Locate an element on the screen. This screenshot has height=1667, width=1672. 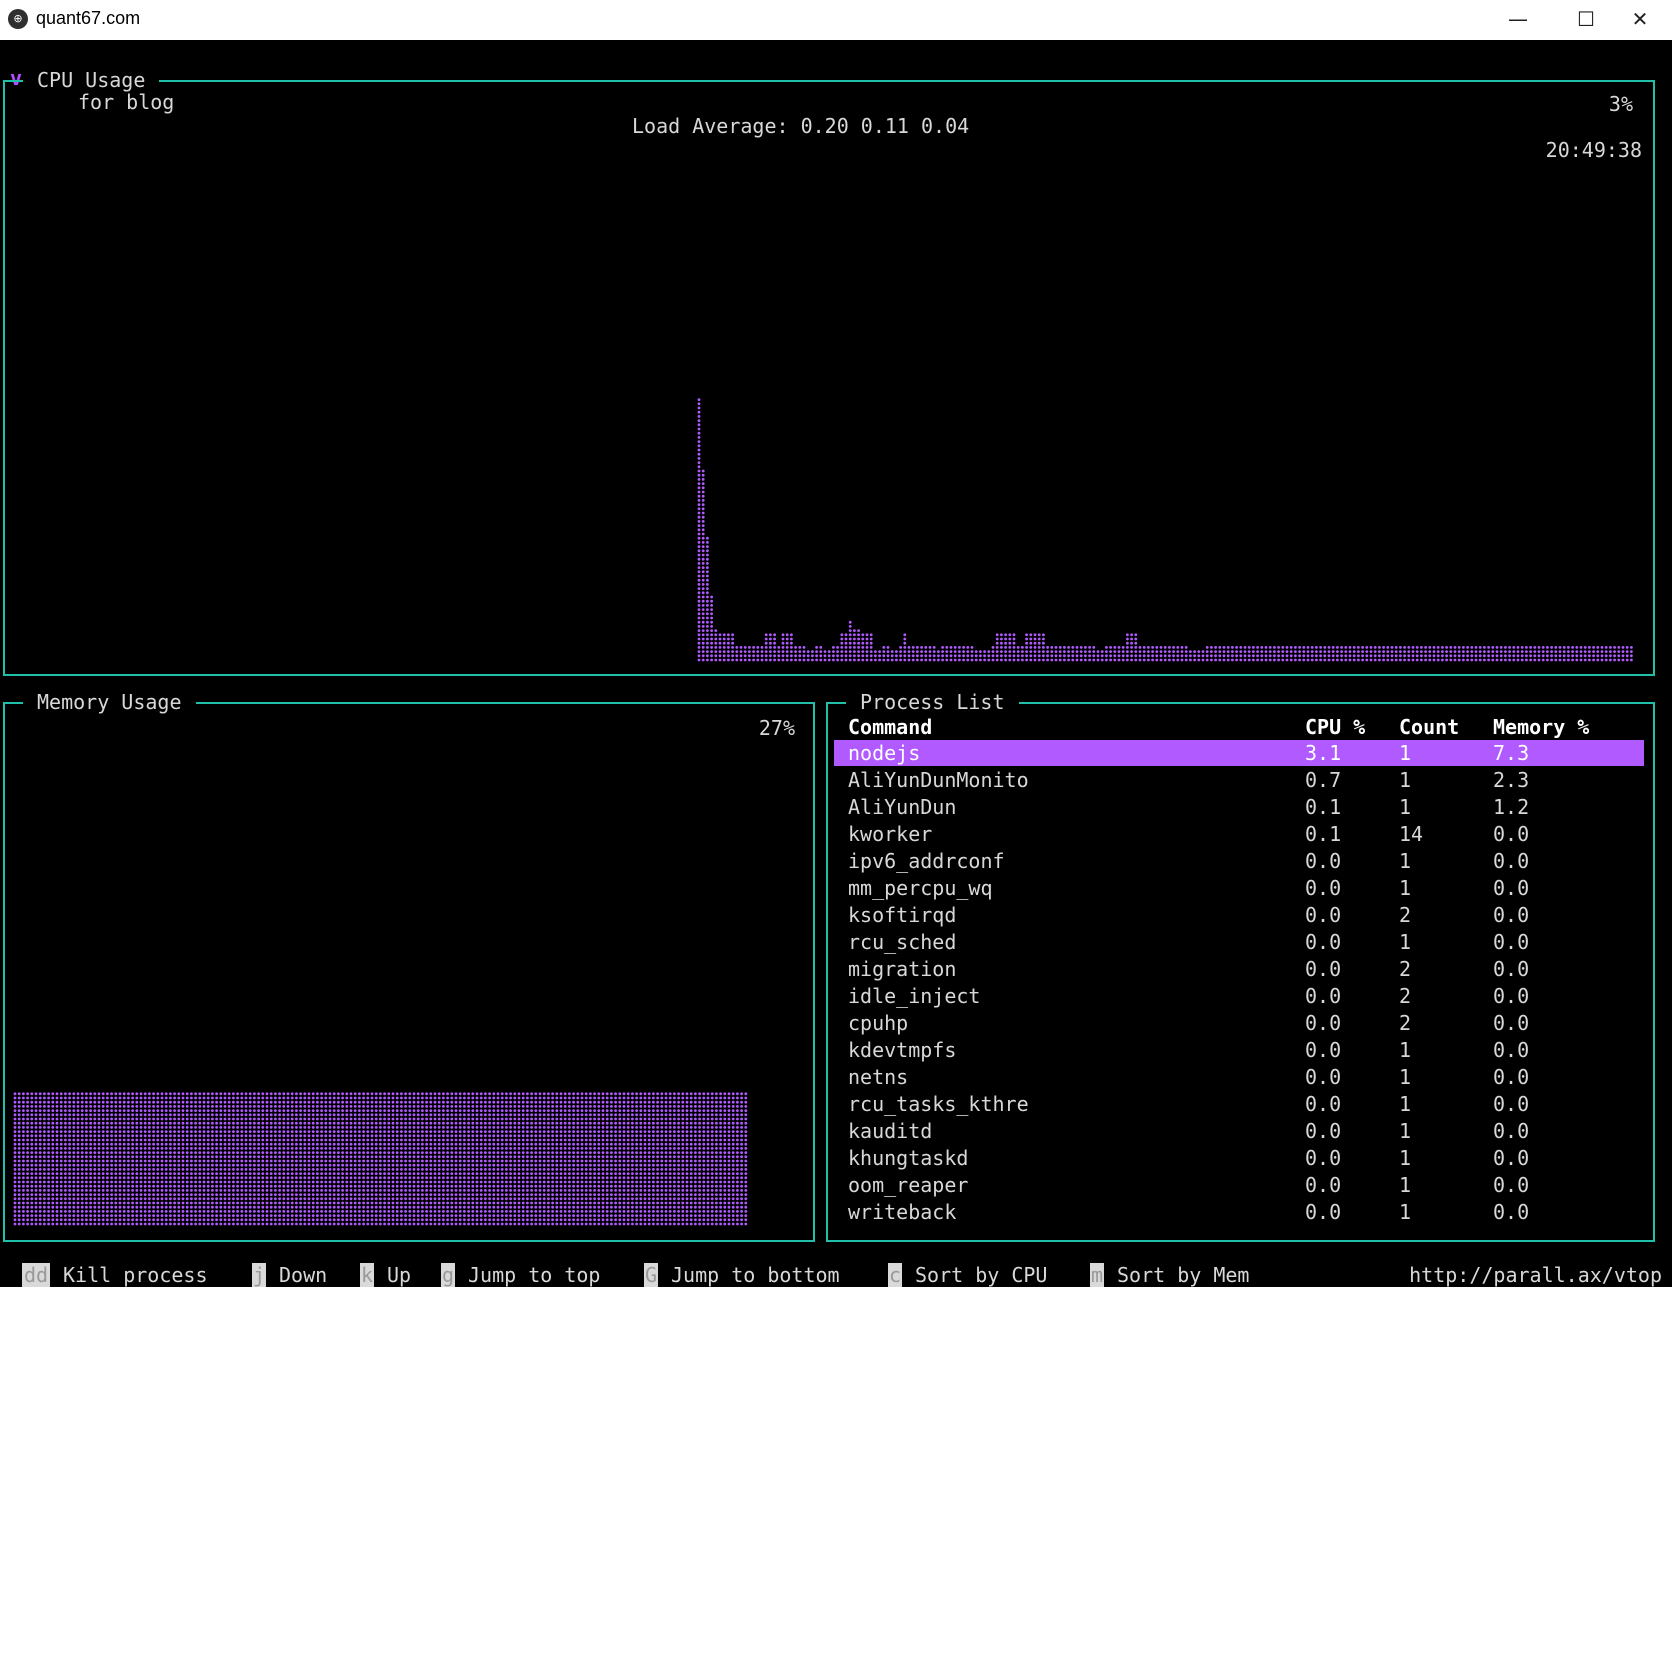
process-row: mm_percpu_wq 0.0 1 0.0 is located at coordinates (1239, 888).